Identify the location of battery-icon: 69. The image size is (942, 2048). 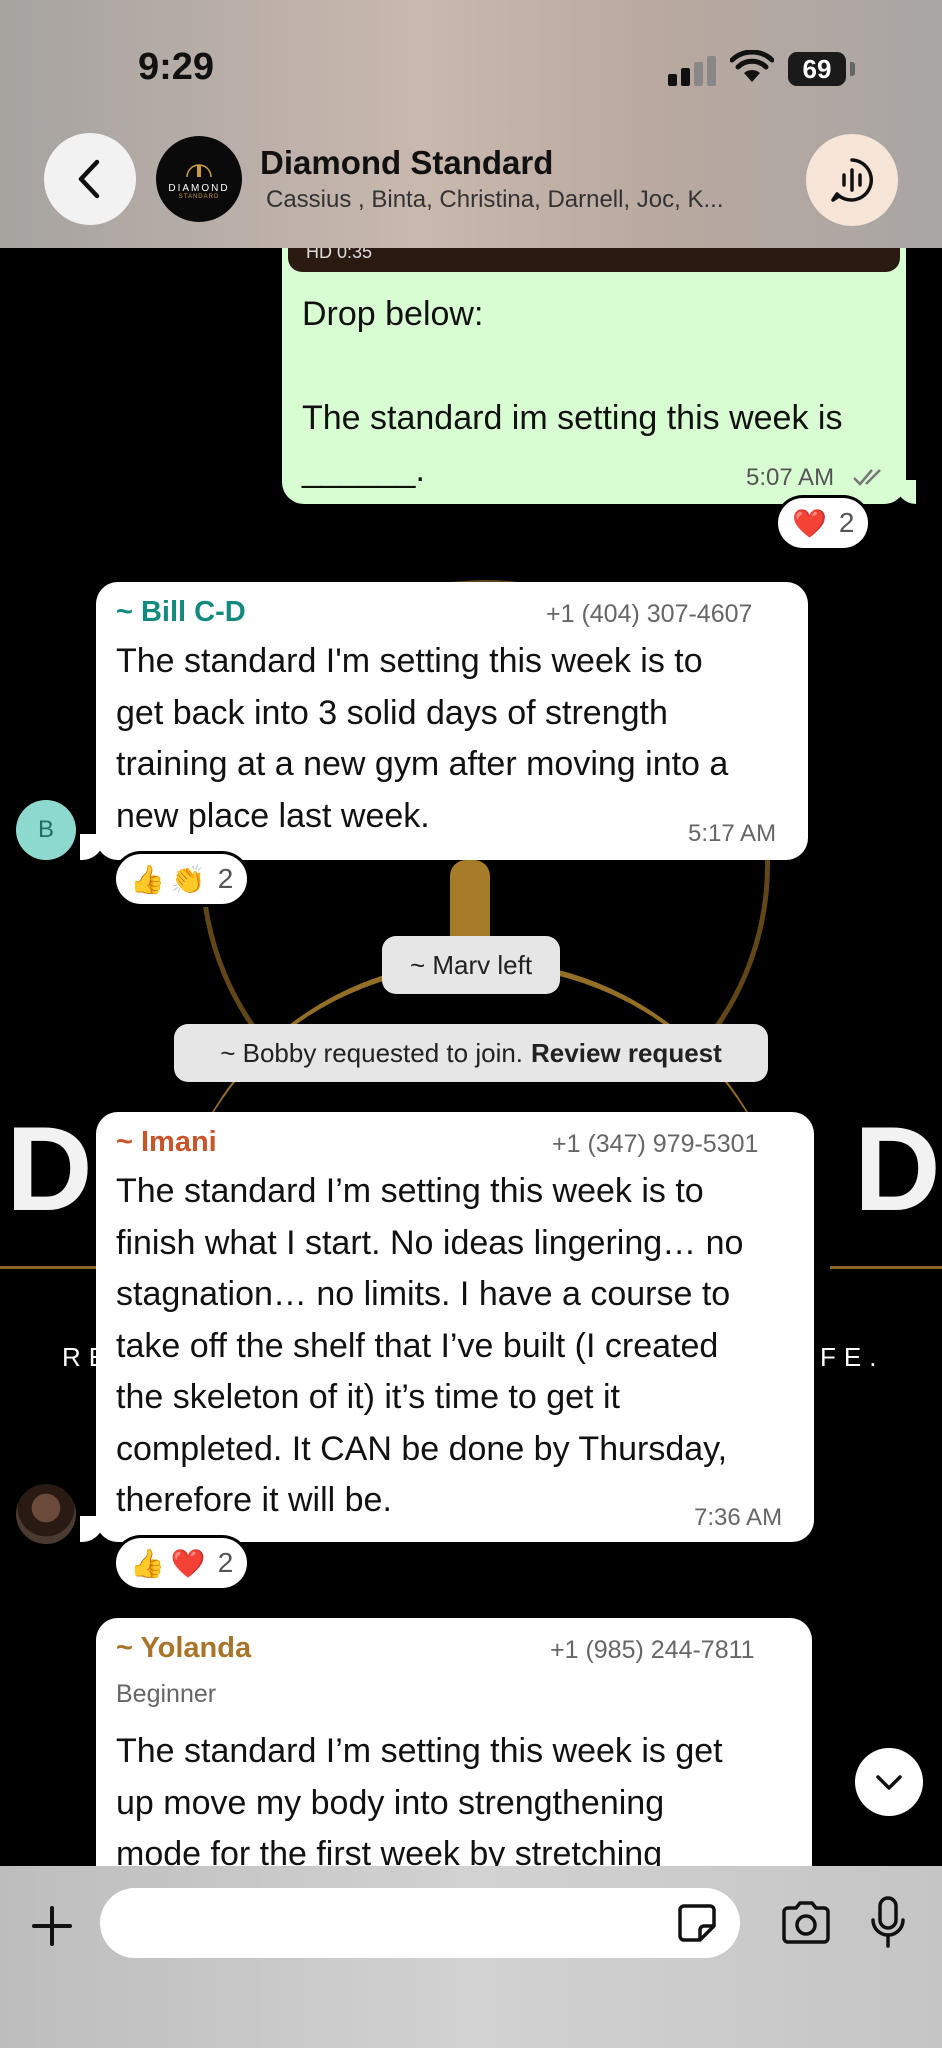
(817, 69).